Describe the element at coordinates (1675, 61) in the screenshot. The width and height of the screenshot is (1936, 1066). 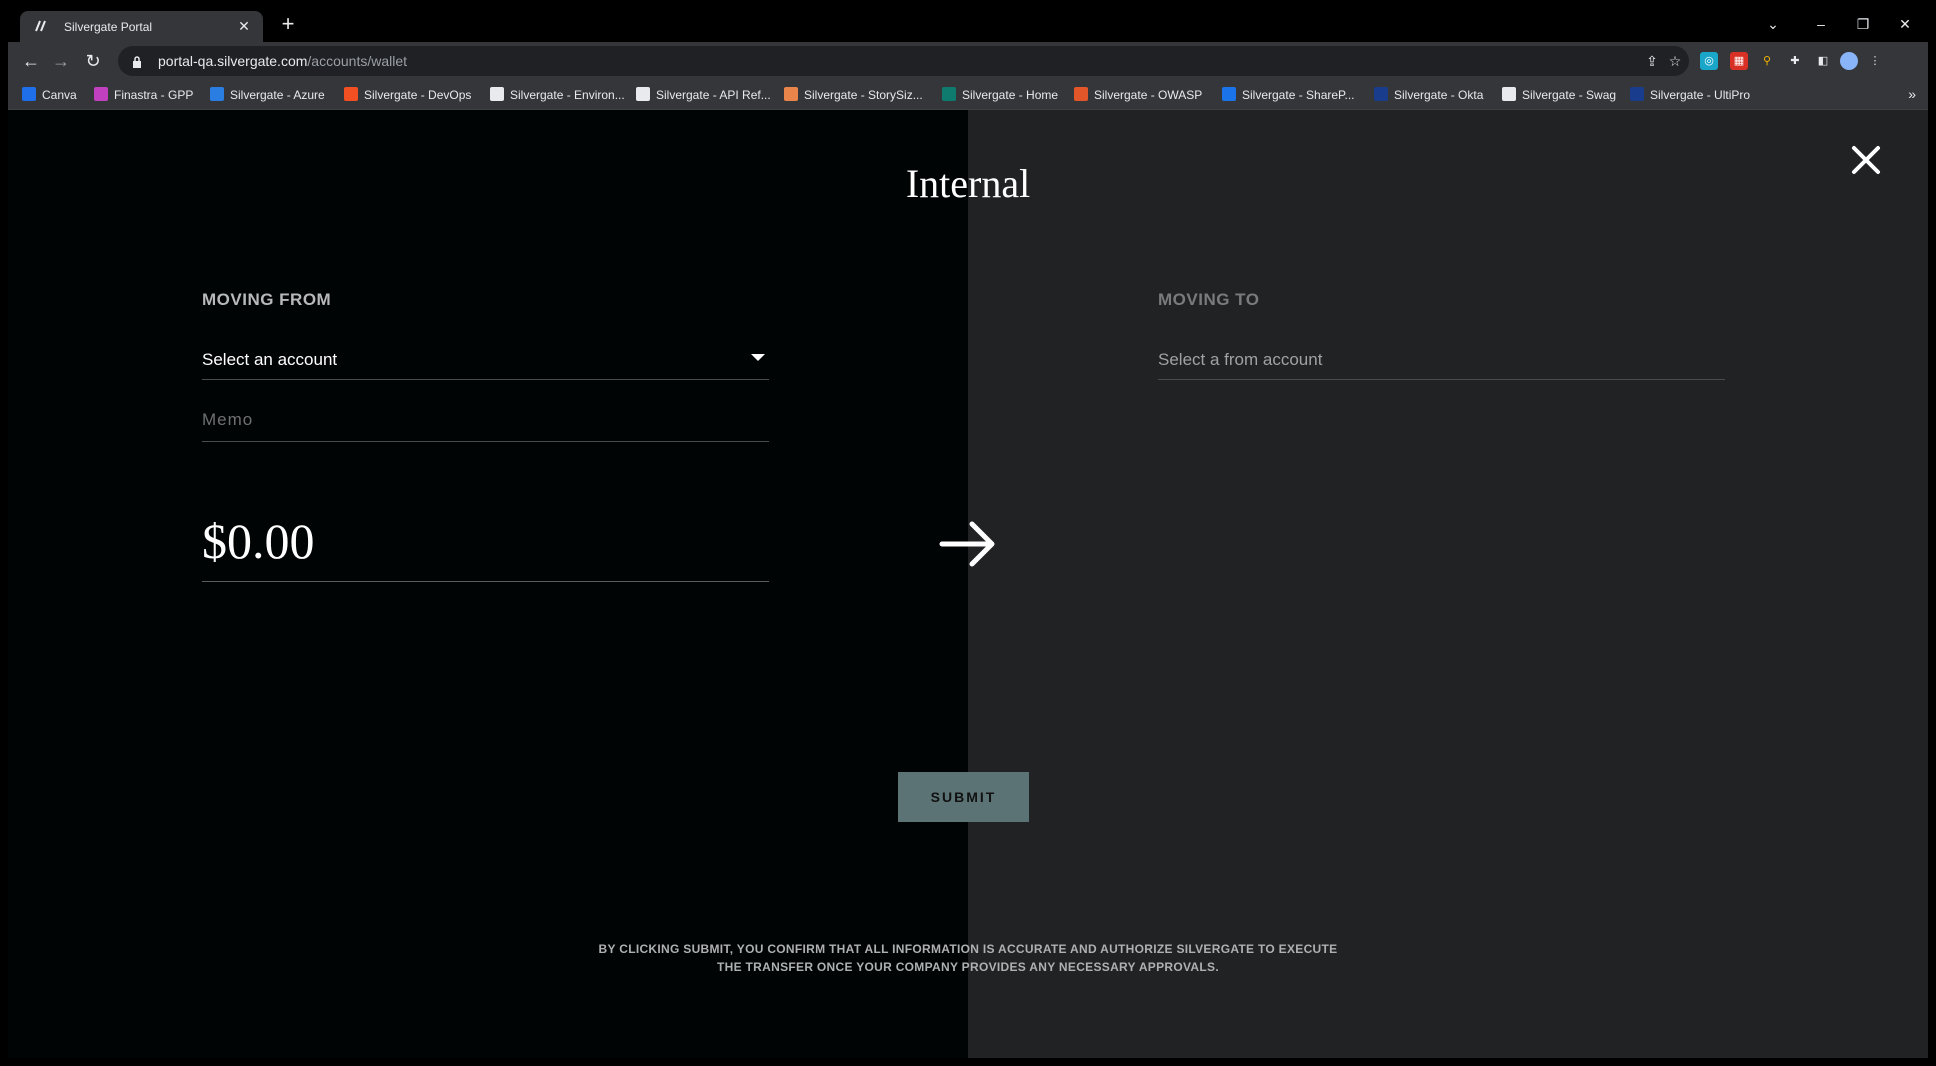
I see `bookmark-star-icon: ☆` at that location.